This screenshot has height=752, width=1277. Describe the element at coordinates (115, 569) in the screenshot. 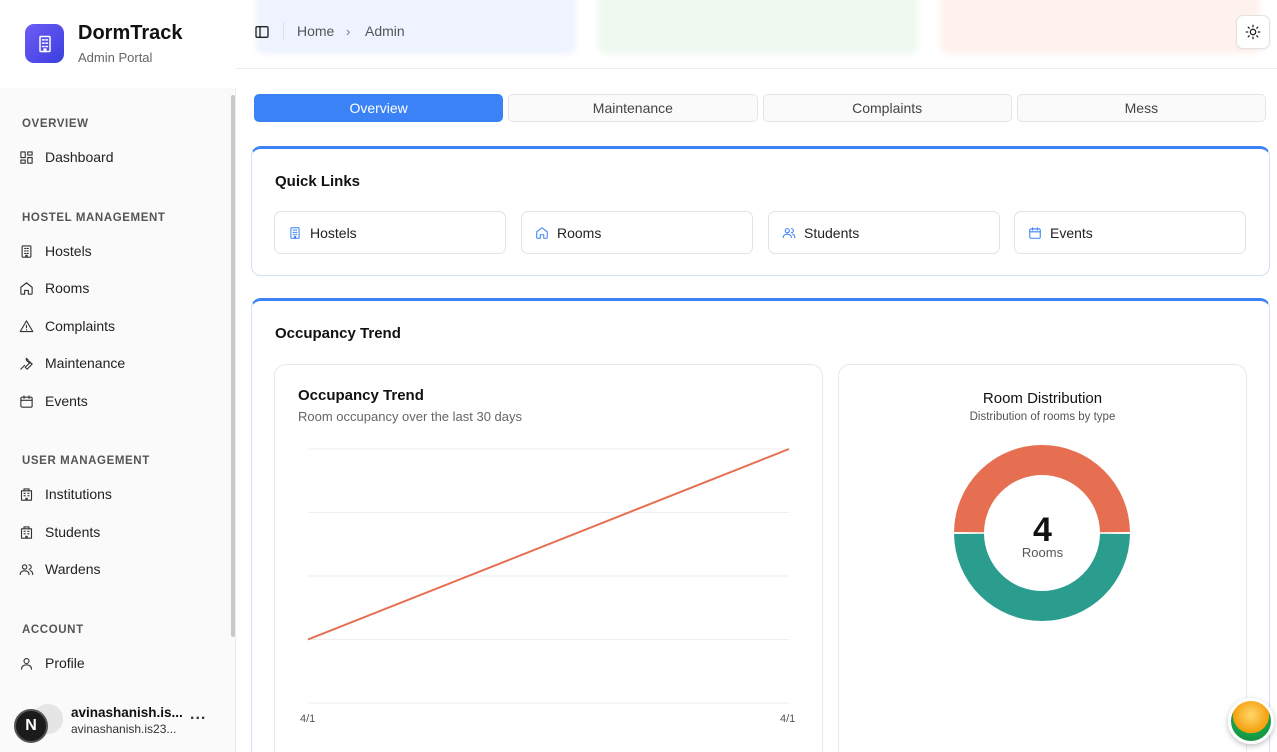

I see `sidebar-item-wardens: Wardens` at that location.